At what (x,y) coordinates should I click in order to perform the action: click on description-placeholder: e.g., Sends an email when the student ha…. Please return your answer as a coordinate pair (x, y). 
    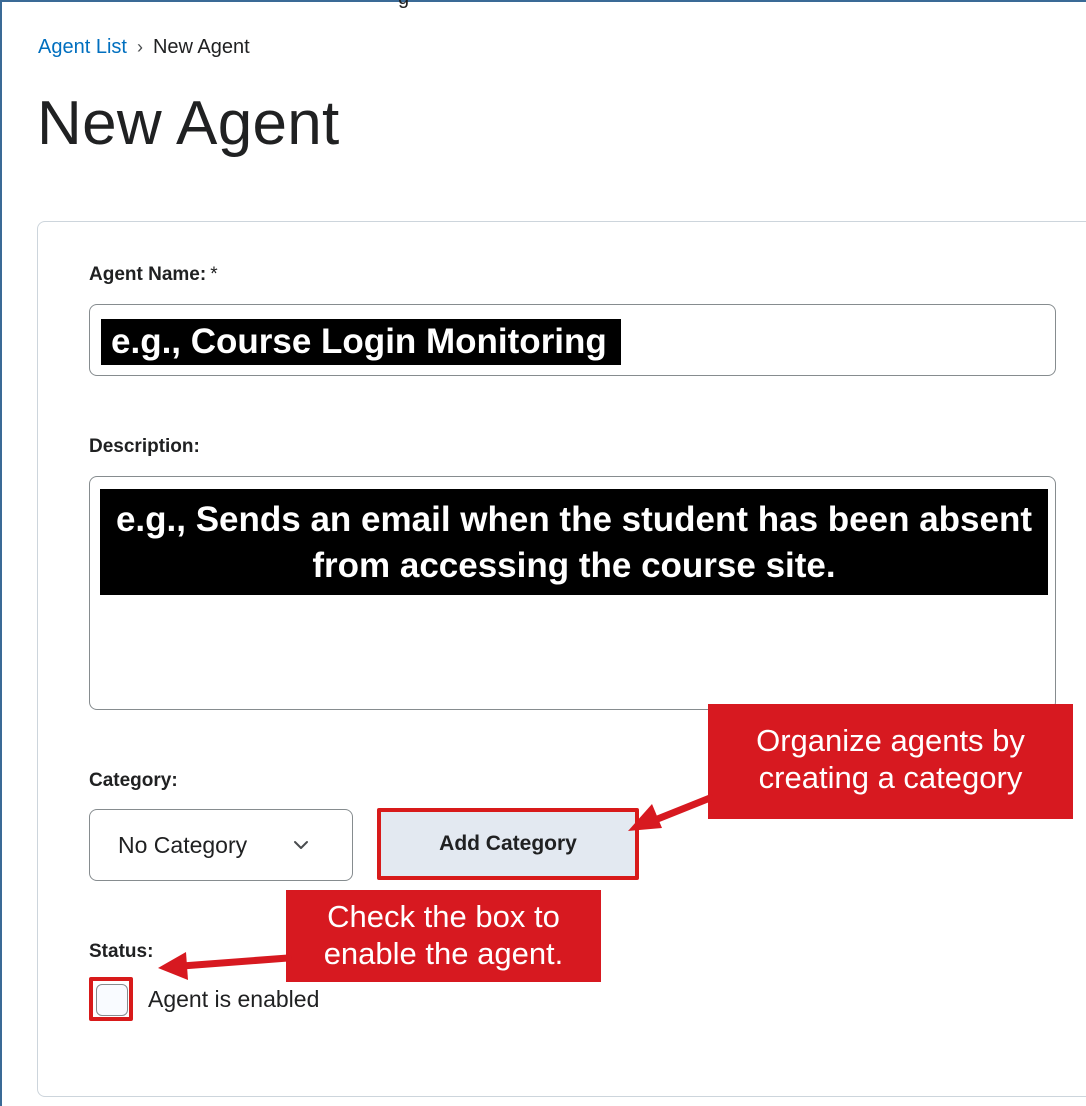
    Looking at the image, I should click on (574, 542).